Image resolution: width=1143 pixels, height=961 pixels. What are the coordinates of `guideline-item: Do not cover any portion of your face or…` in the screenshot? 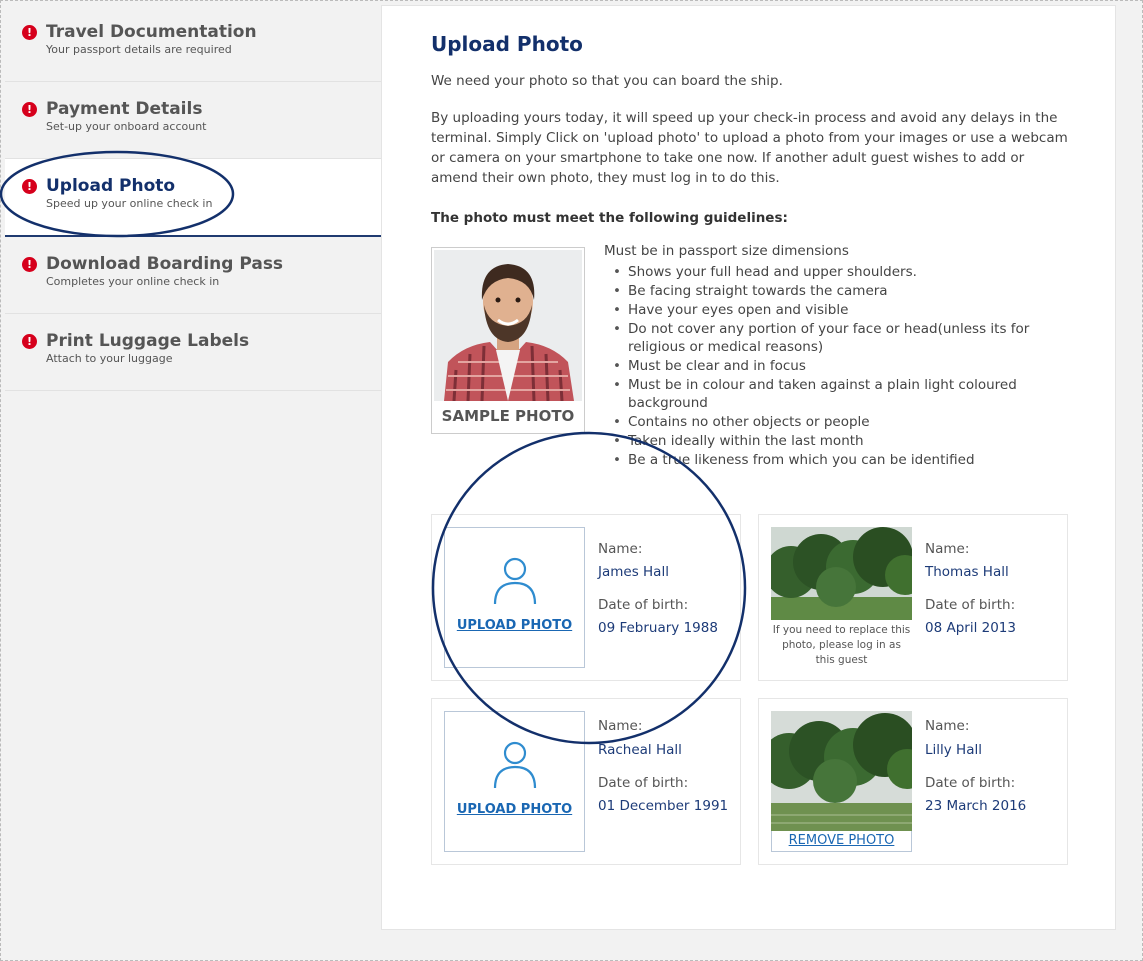 It's located at (830, 338).